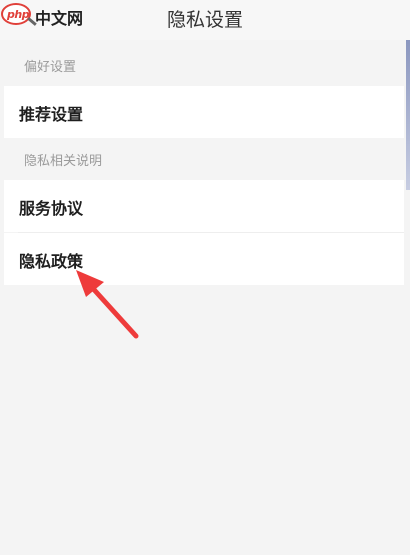 This screenshot has width=410, height=555. I want to click on row-label: 服务协议, so click(51, 208).